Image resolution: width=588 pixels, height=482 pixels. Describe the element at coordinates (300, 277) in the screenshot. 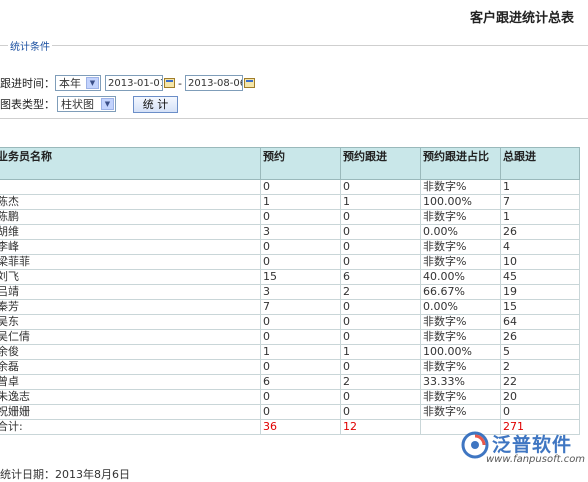

I see `cell-appointments: 15` at that location.